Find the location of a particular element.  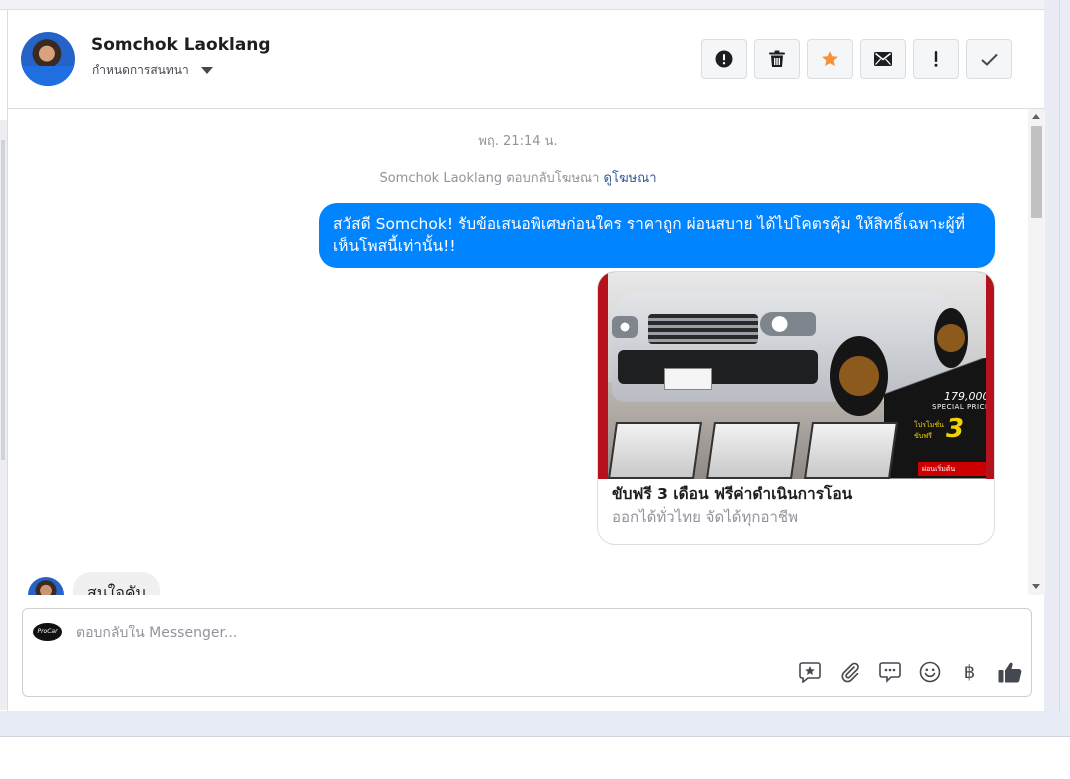

ad-subtitle: ออกได้ทั่วไทย จัดได้ทุกอาชีพ is located at coordinates (705, 517).